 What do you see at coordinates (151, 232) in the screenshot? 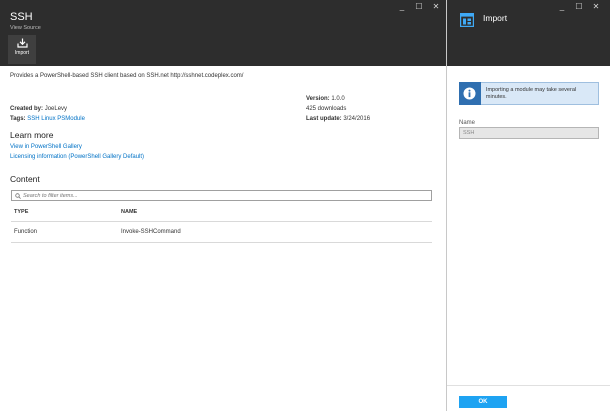
I see `row-name-cell: Invoke-SSHCommand` at bounding box center [151, 232].